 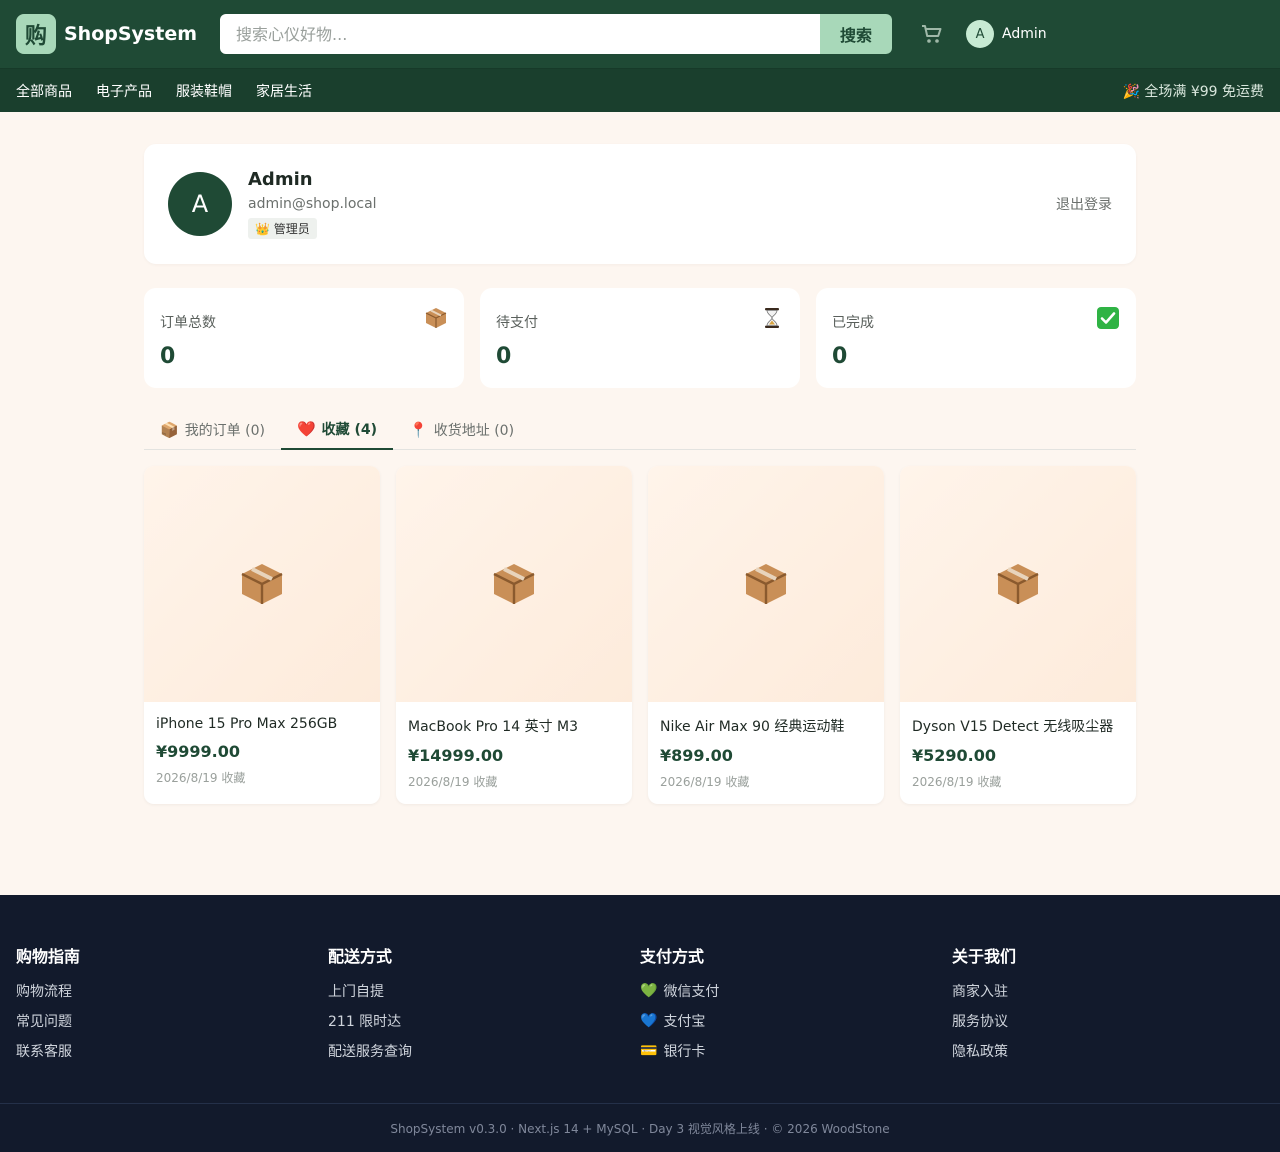 What do you see at coordinates (306, 429) in the screenshot?
I see `heart-icon: ❤️` at bounding box center [306, 429].